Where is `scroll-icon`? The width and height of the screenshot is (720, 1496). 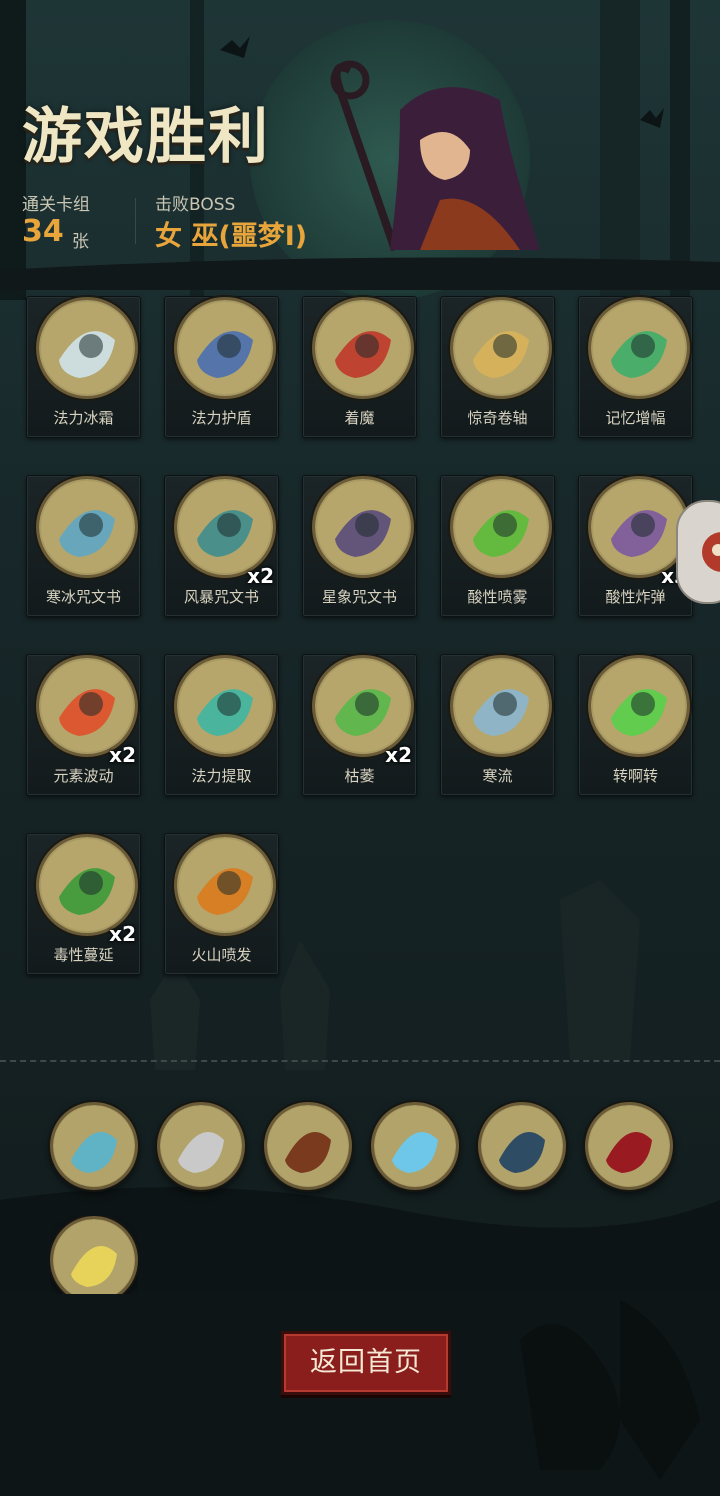 scroll-icon is located at coordinates (501, 348).